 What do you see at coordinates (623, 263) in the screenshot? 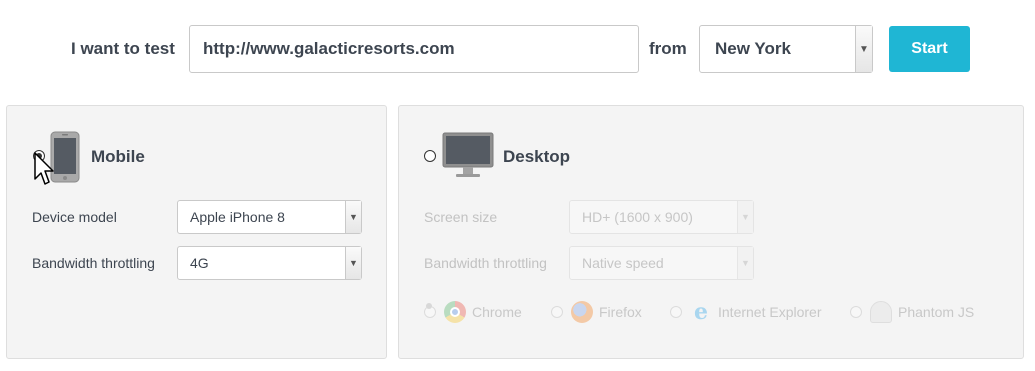
I see `desktop-bandwidth-value: Native speed` at bounding box center [623, 263].